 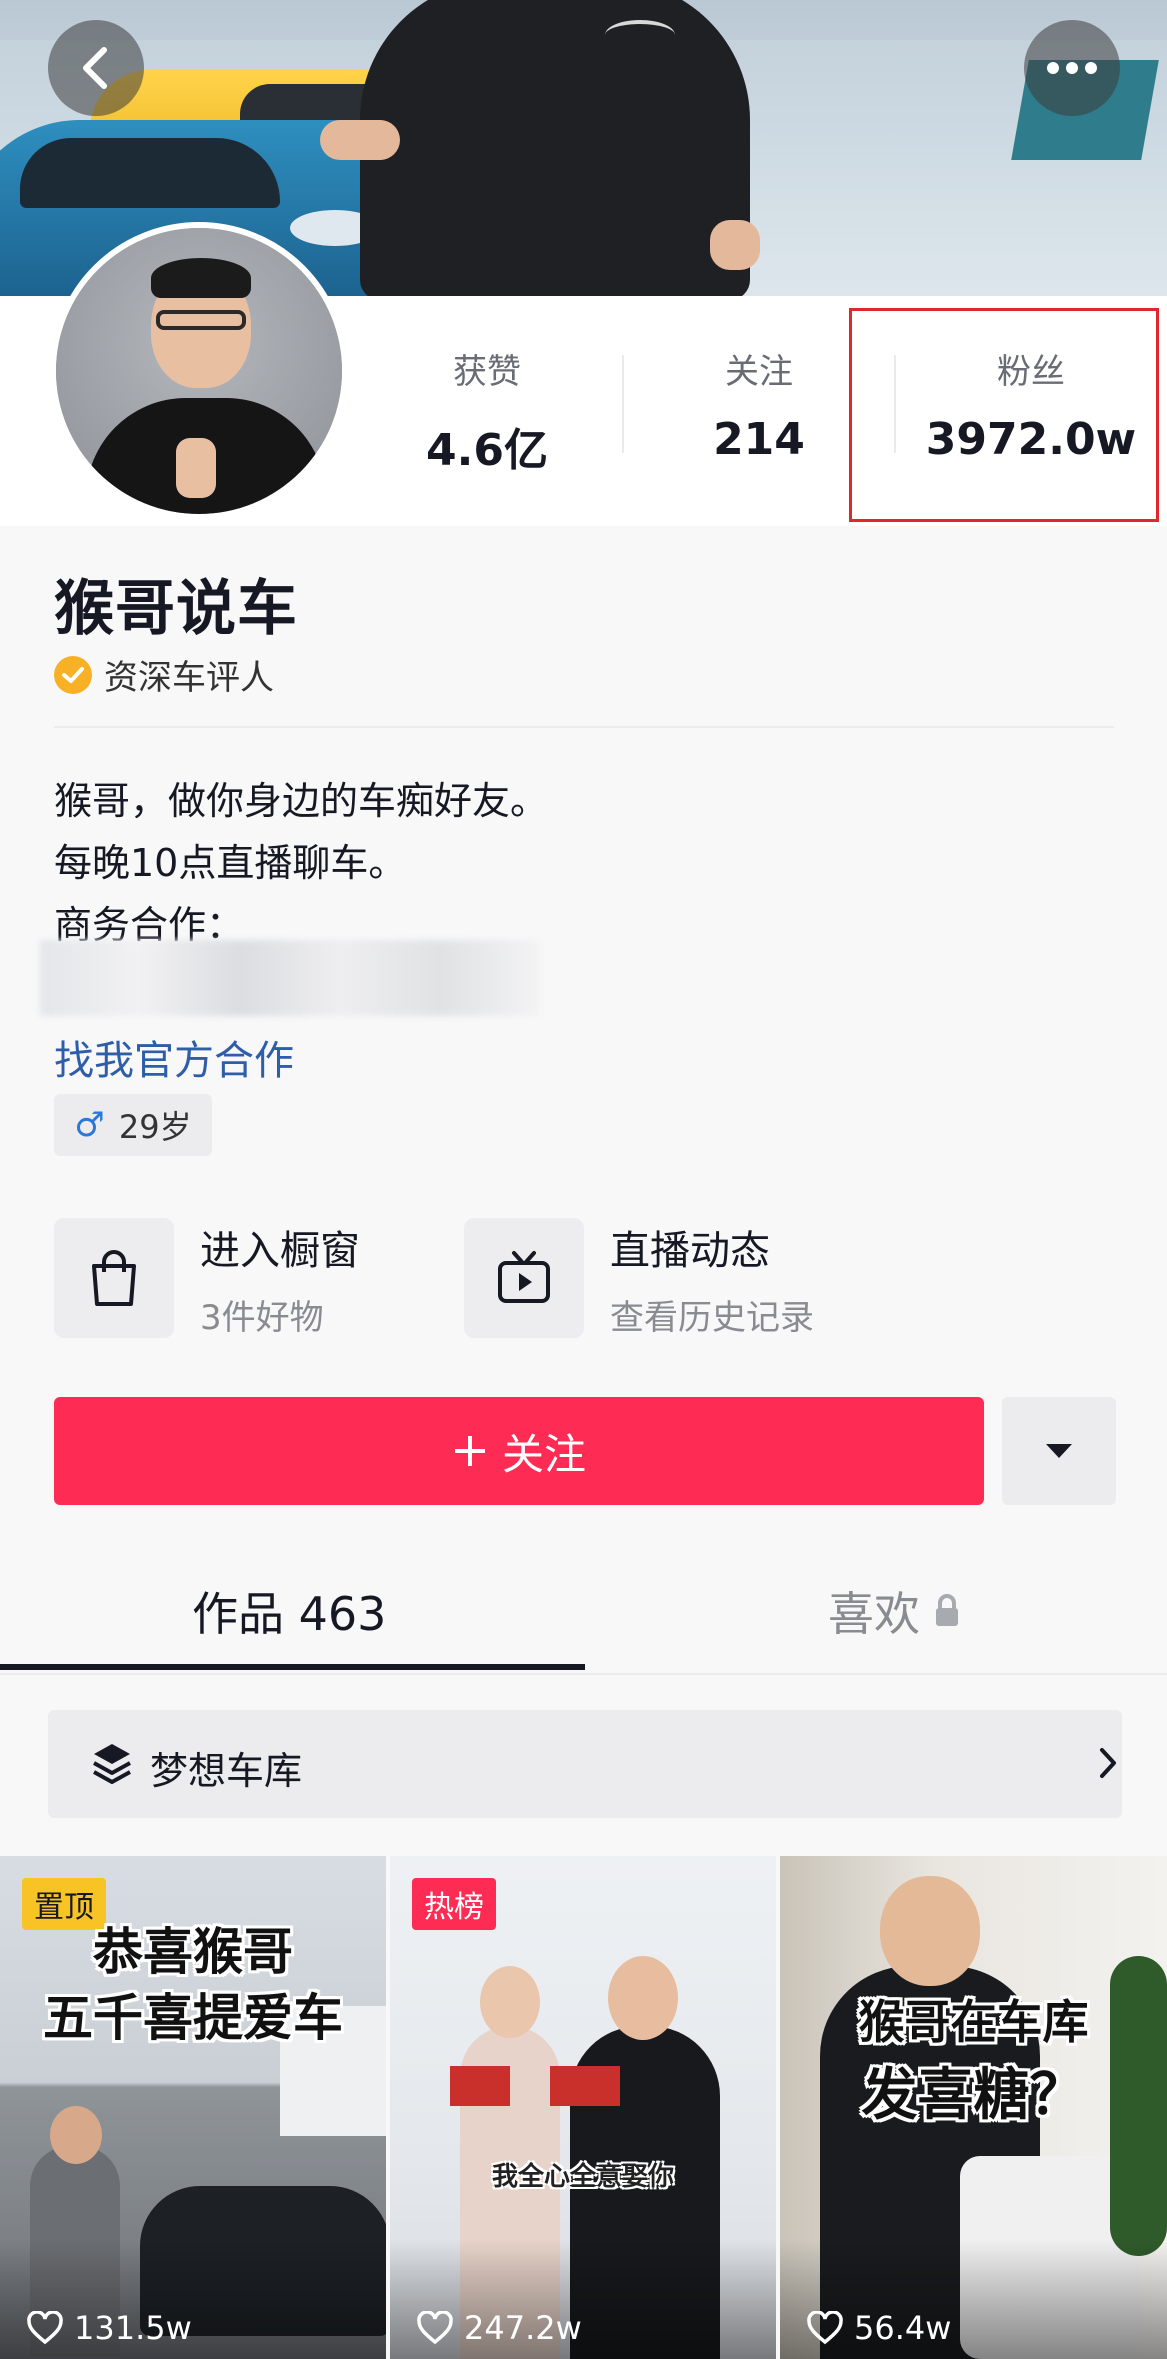 What do you see at coordinates (193, 2018) in the screenshot?
I see `video-caption: 五千喜提爱车` at bounding box center [193, 2018].